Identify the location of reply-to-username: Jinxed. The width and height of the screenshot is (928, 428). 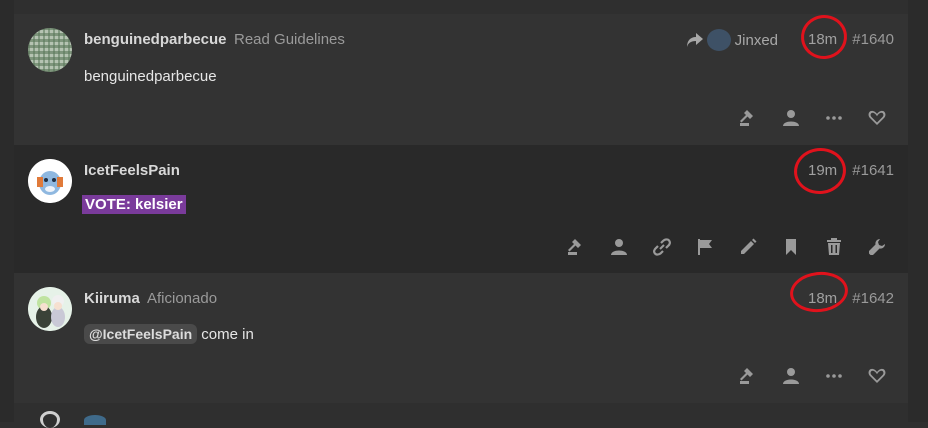
(756, 40).